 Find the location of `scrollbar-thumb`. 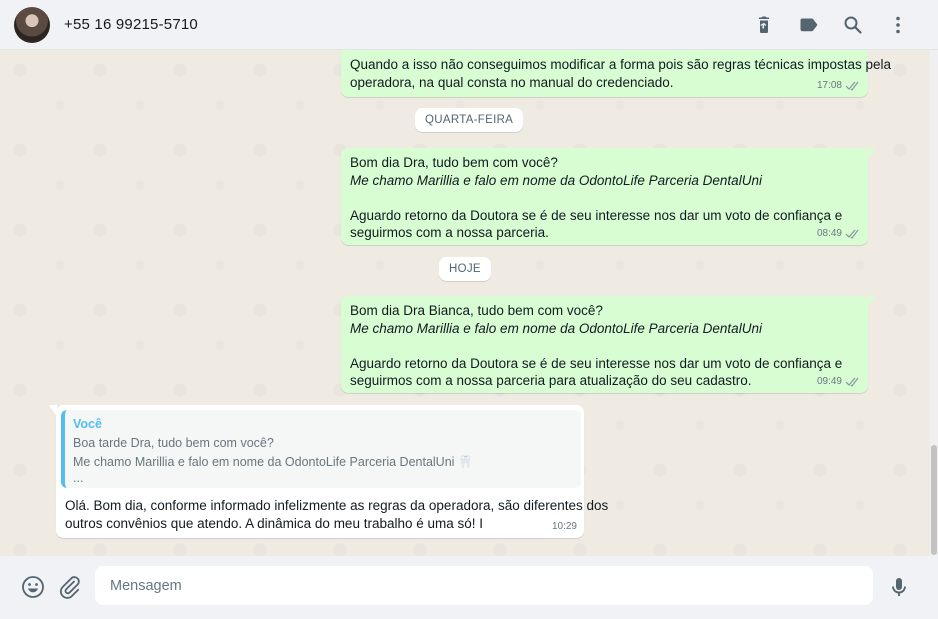

scrollbar-thumb is located at coordinates (934, 500).